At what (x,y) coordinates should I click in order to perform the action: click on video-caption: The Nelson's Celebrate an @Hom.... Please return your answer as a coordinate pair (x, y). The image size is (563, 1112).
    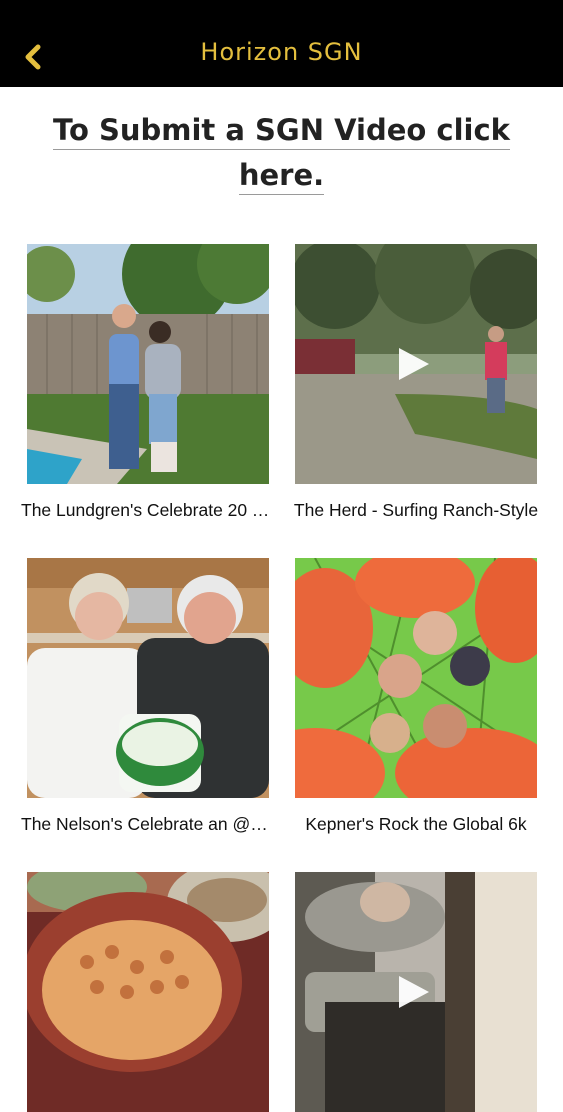
    Looking at the image, I should click on (148, 824).